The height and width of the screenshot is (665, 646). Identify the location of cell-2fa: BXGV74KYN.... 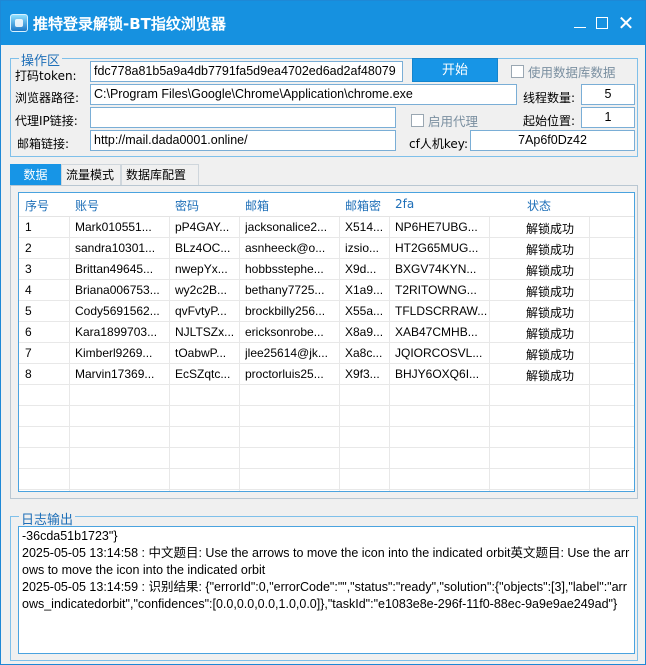
(436, 269).